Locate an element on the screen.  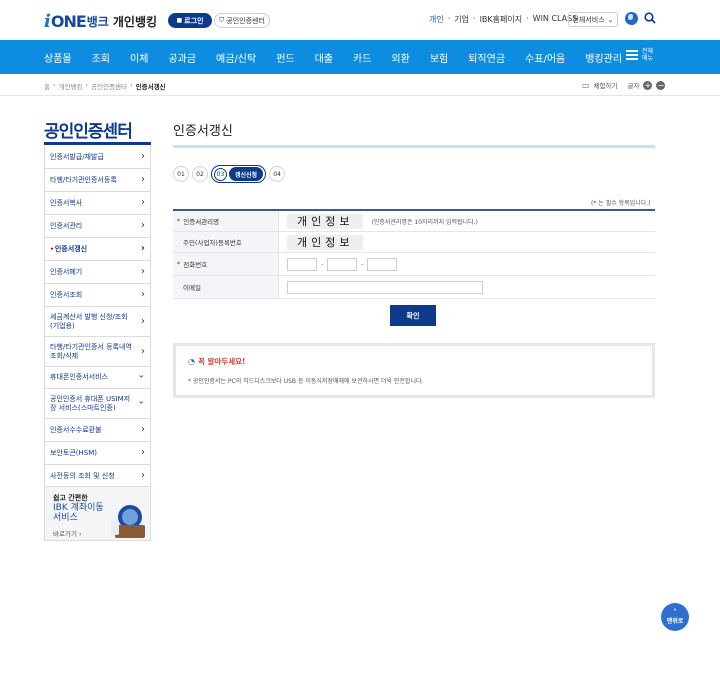
page-title: 인증서갱신 is located at coordinates (203, 131).